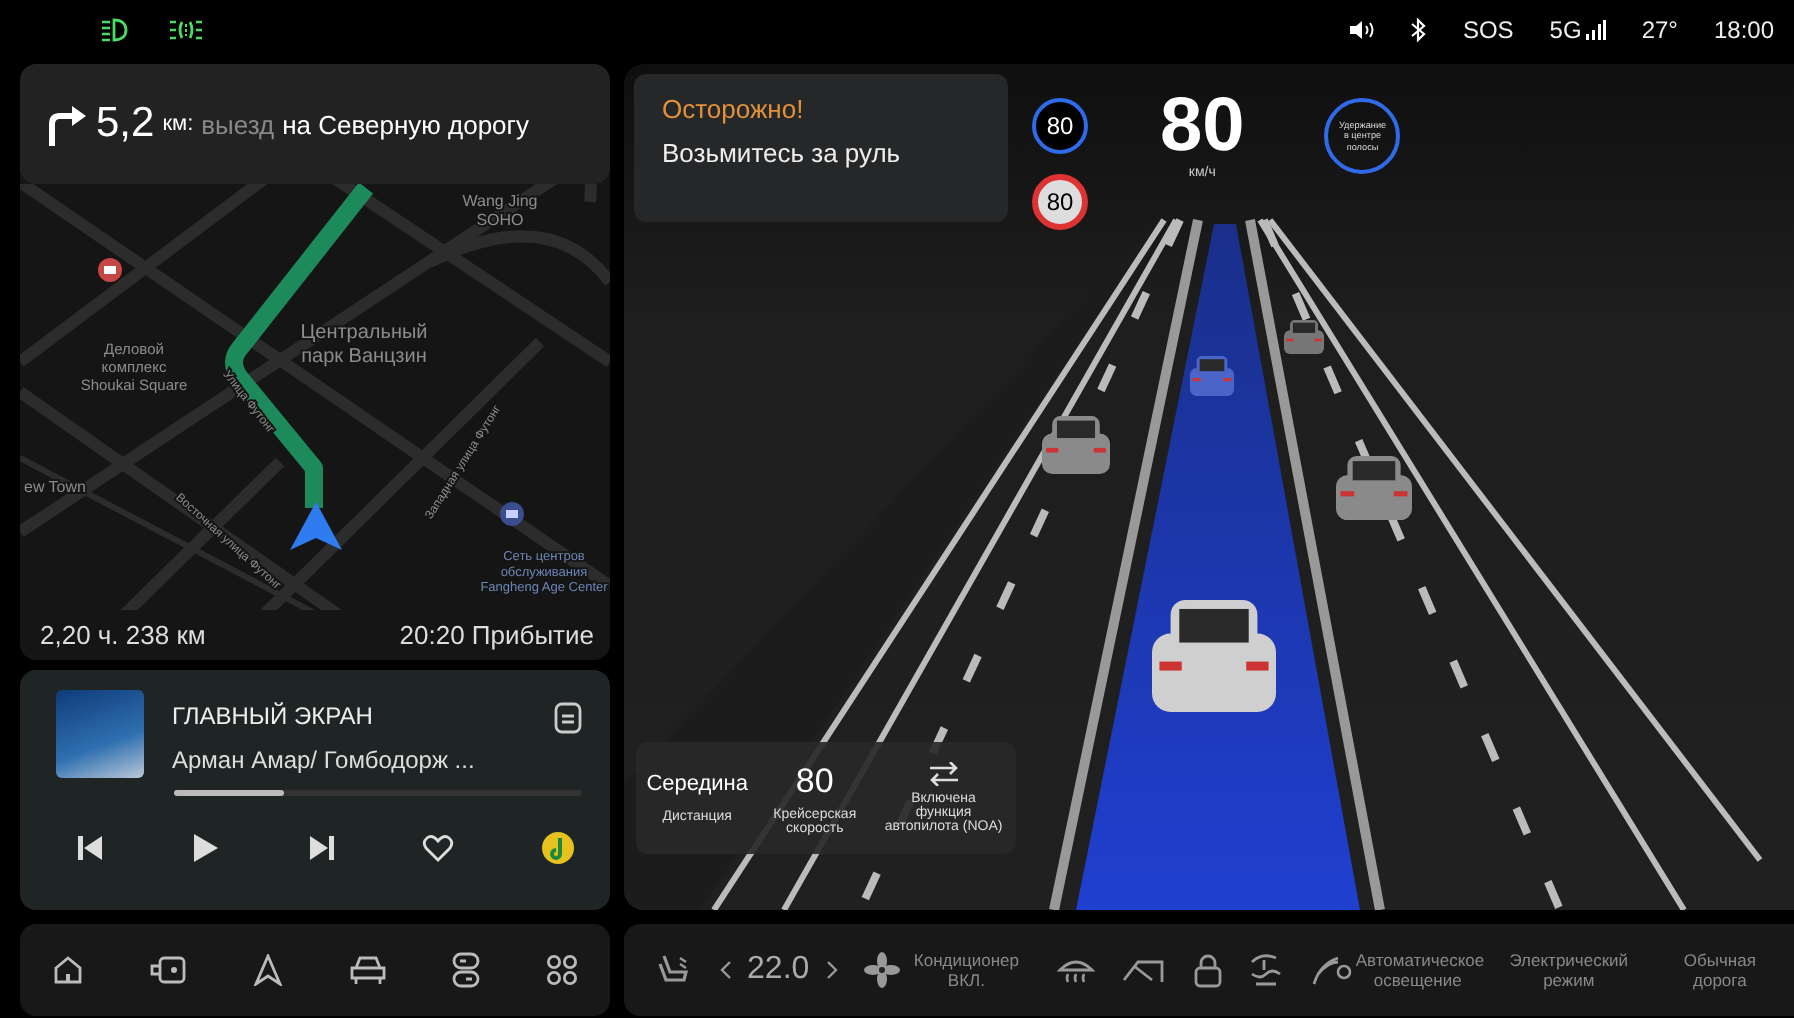 This screenshot has width=1794, height=1018. I want to click on mode-label: Электрический режим, so click(1568, 970).